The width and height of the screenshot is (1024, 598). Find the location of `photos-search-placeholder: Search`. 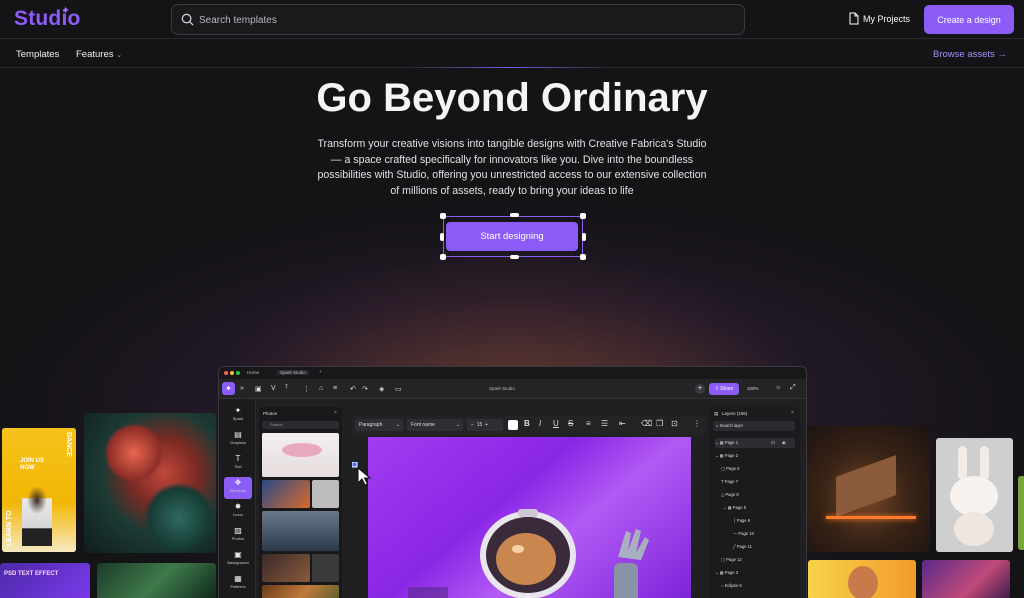

photos-search-placeholder: Search is located at coordinates (276, 424).